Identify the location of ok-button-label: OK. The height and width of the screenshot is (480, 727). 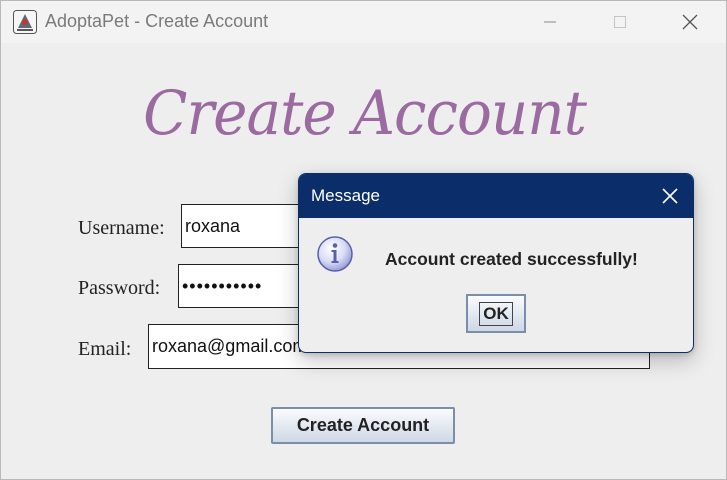
(496, 313).